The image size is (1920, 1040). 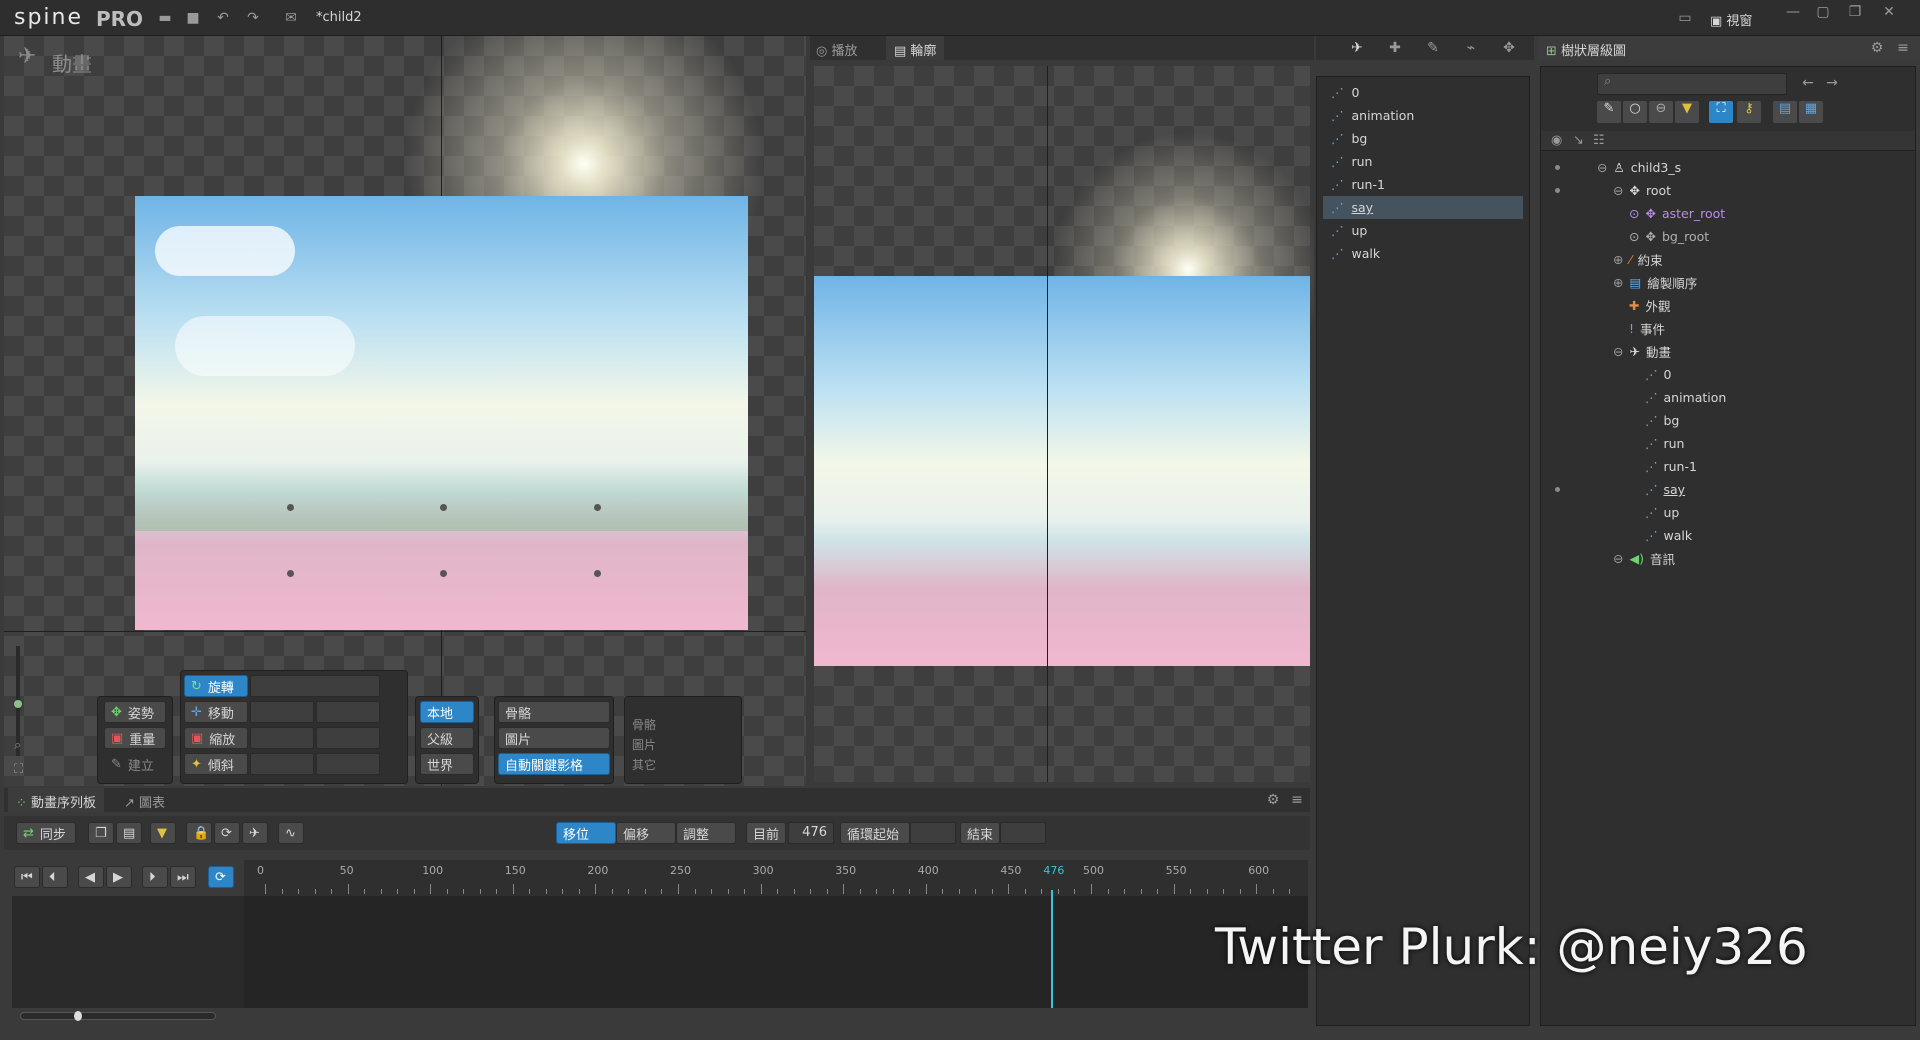 I want to click on auto-key-button: 自動關鍵影格, so click(x=554, y=764).